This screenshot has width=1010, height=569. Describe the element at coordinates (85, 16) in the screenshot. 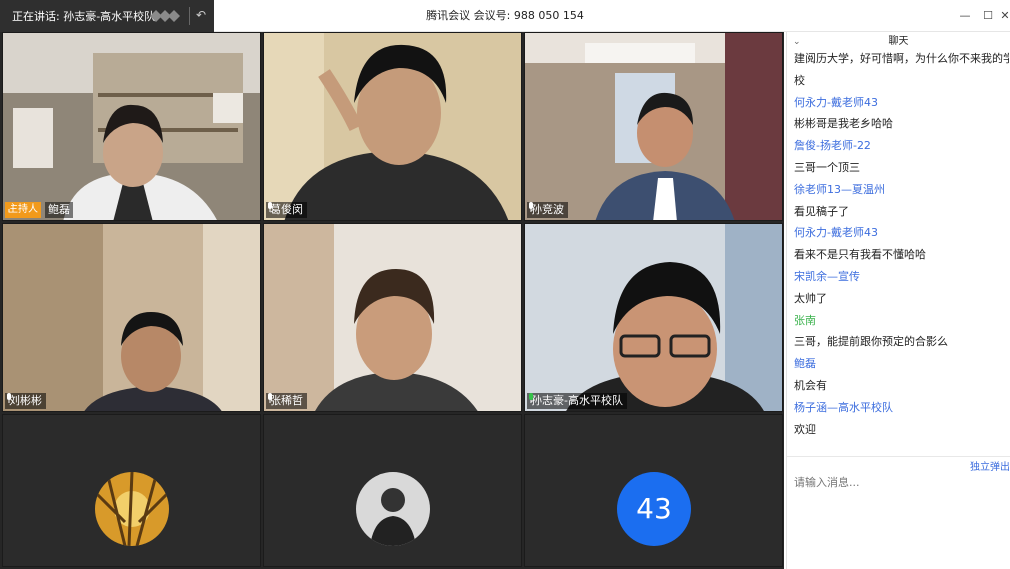

I see `speaking-label: 正在讲话: 孙志豪-高水平校队;` at that location.